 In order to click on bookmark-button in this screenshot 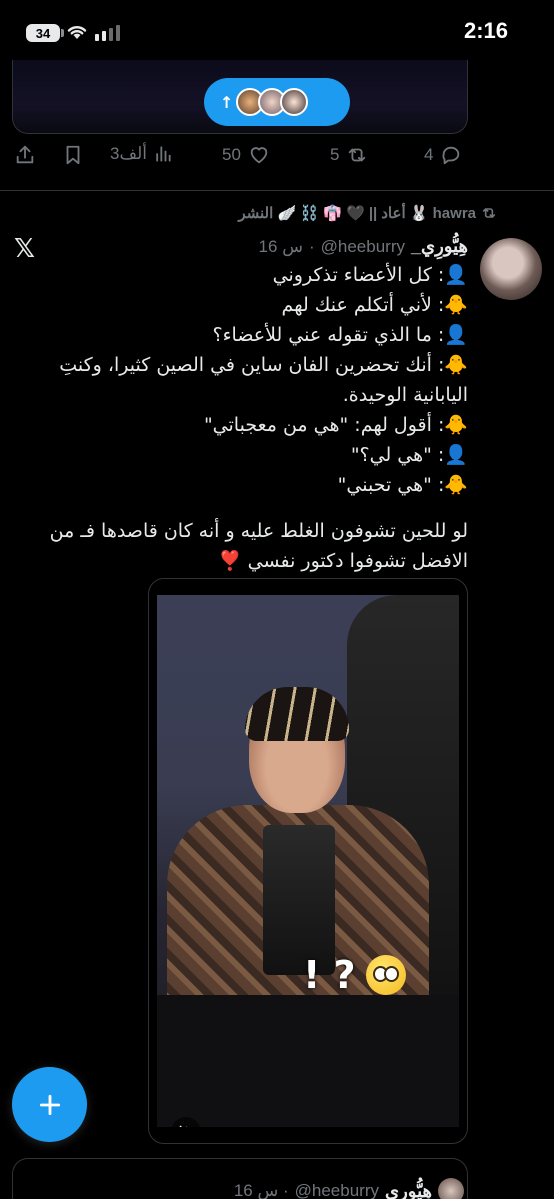, I will do `click(73, 155)`.